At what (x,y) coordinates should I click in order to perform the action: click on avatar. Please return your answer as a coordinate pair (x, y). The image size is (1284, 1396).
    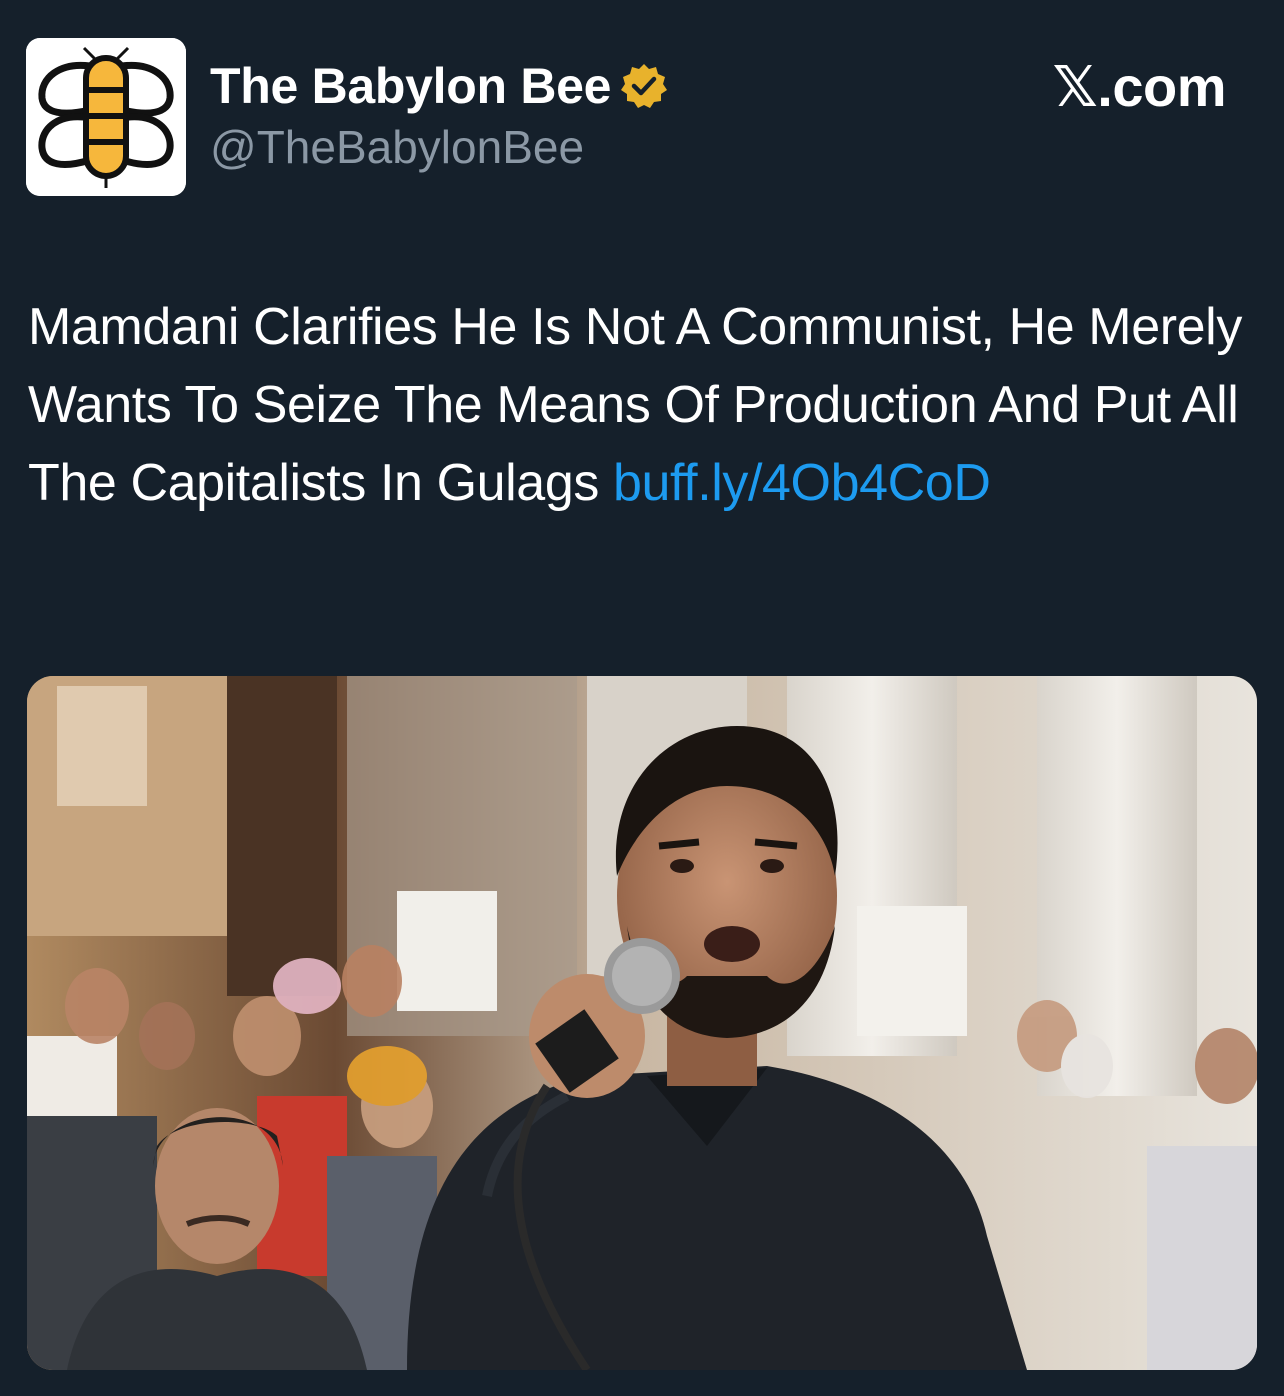
    Looking at the image, I should click on (106, 117).